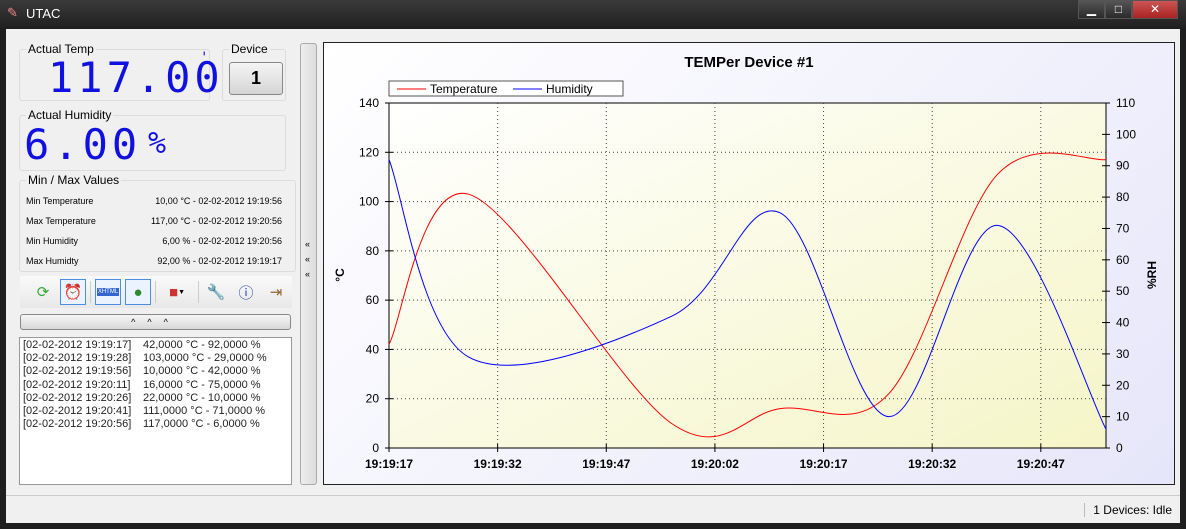 This screenshot has height=529, width=1186. I want to click on x-tick-label: 19:20:17, so click(824, 464).